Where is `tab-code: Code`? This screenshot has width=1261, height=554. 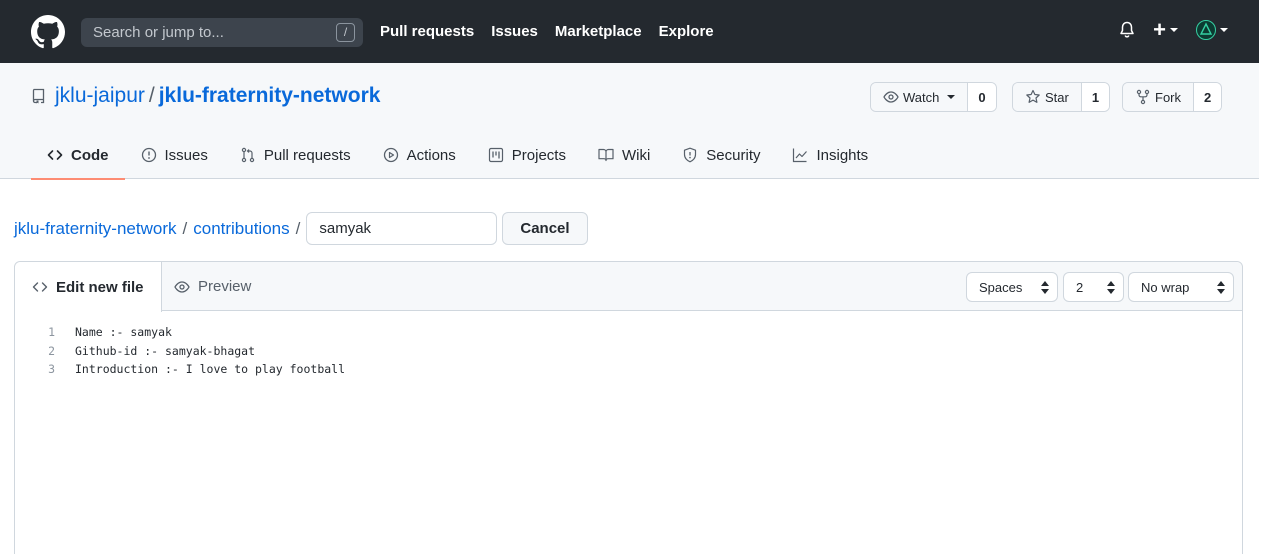 tab-code: Code is located at coordinates (78, 155).